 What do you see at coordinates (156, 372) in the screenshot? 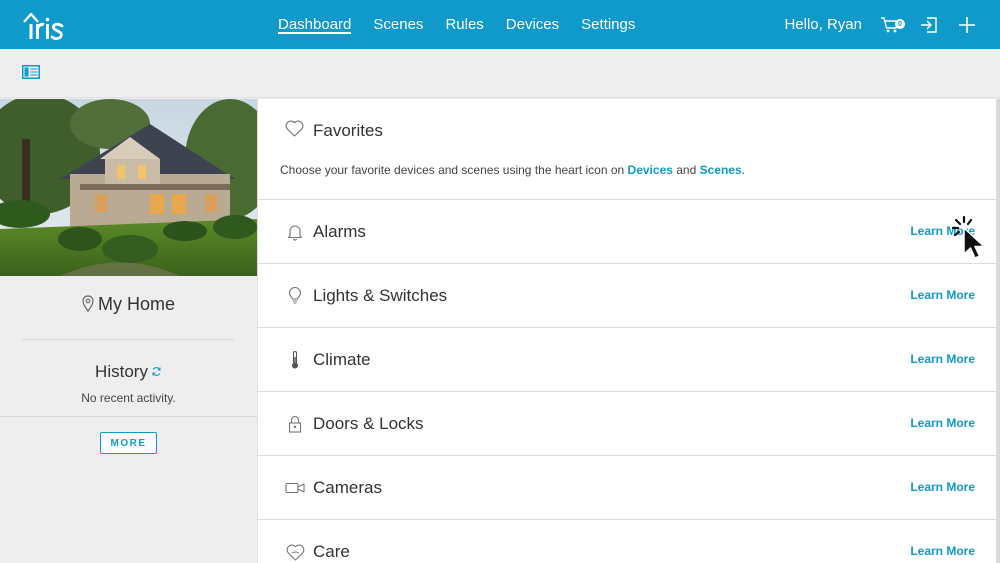
I see `refresh-icon` at bounding box center [156, 372].